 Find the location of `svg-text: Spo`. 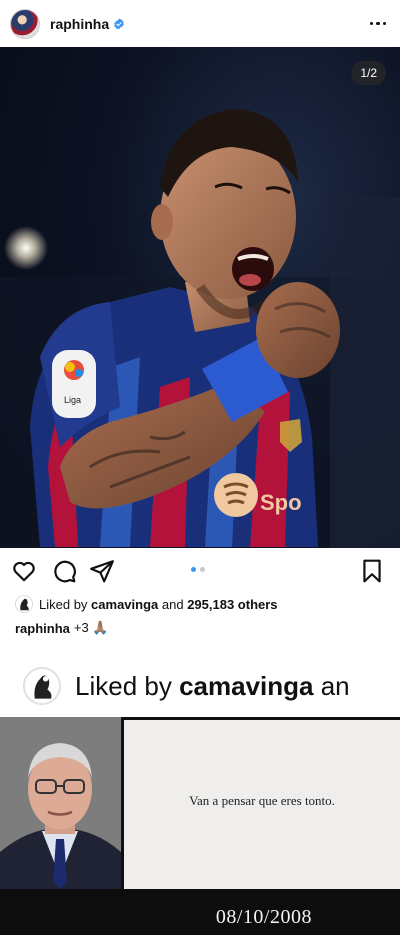

svg-text: Spo is located at coordinates (281, 502).